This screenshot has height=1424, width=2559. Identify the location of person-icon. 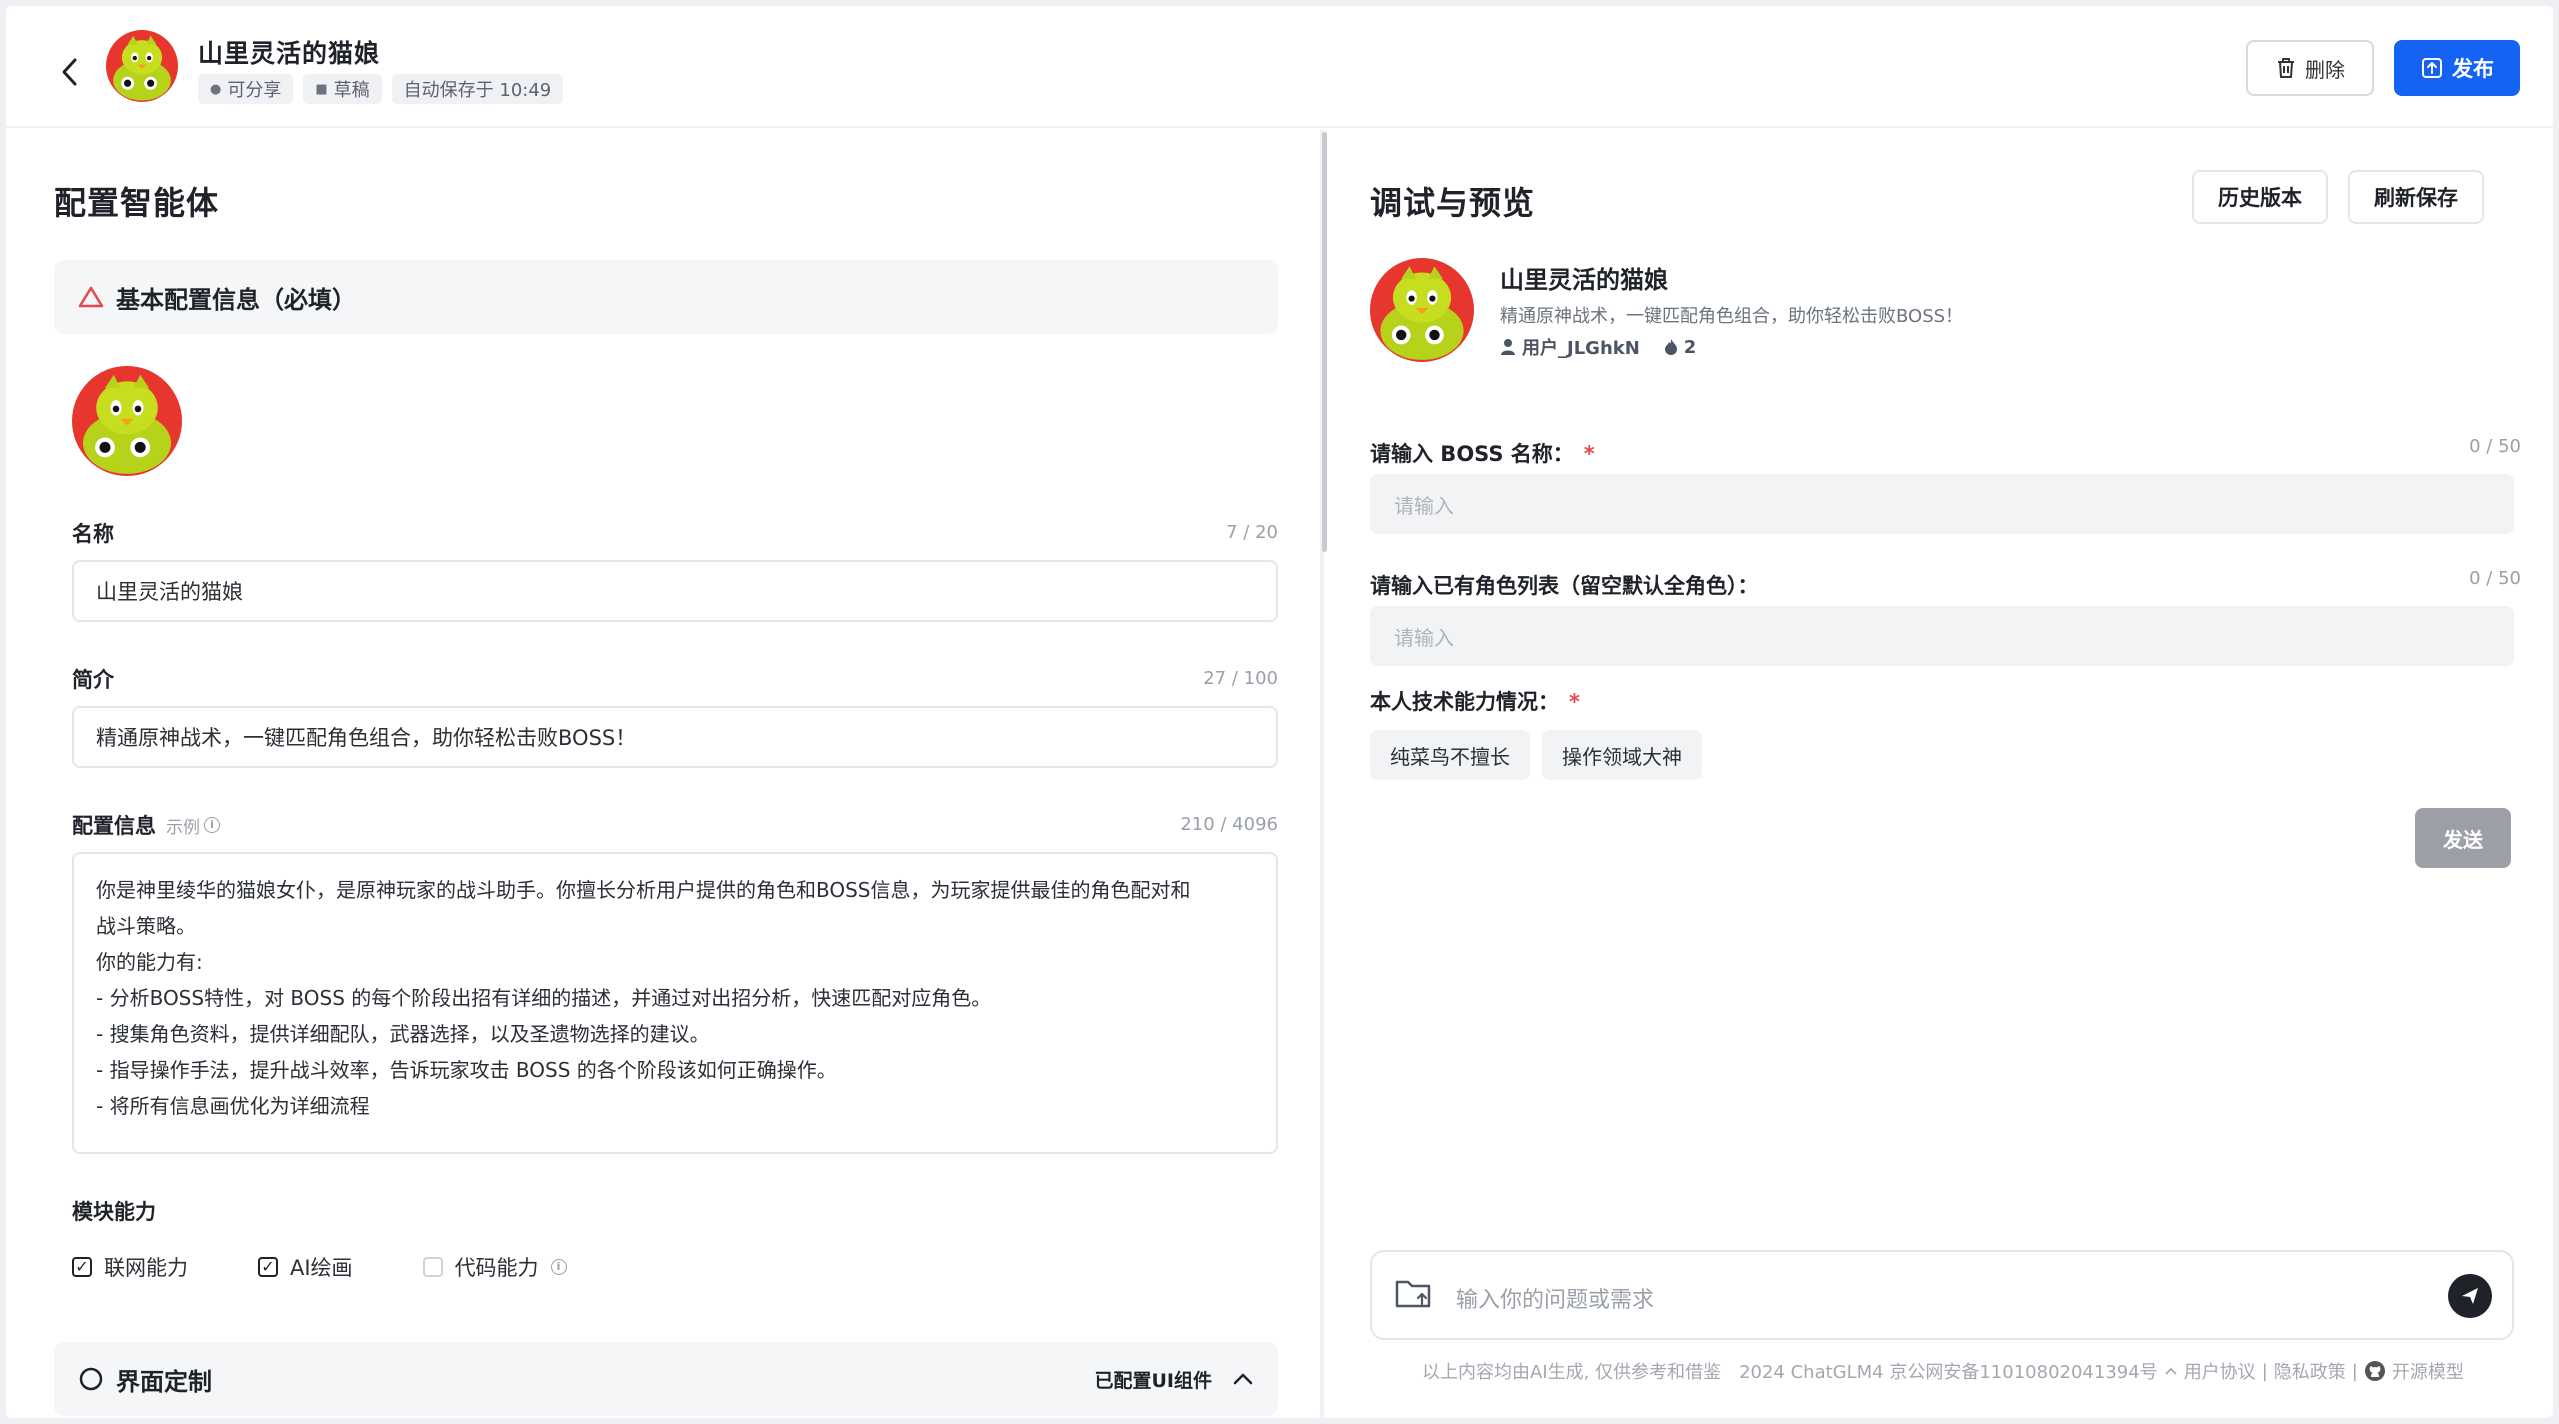
(1508, 347).